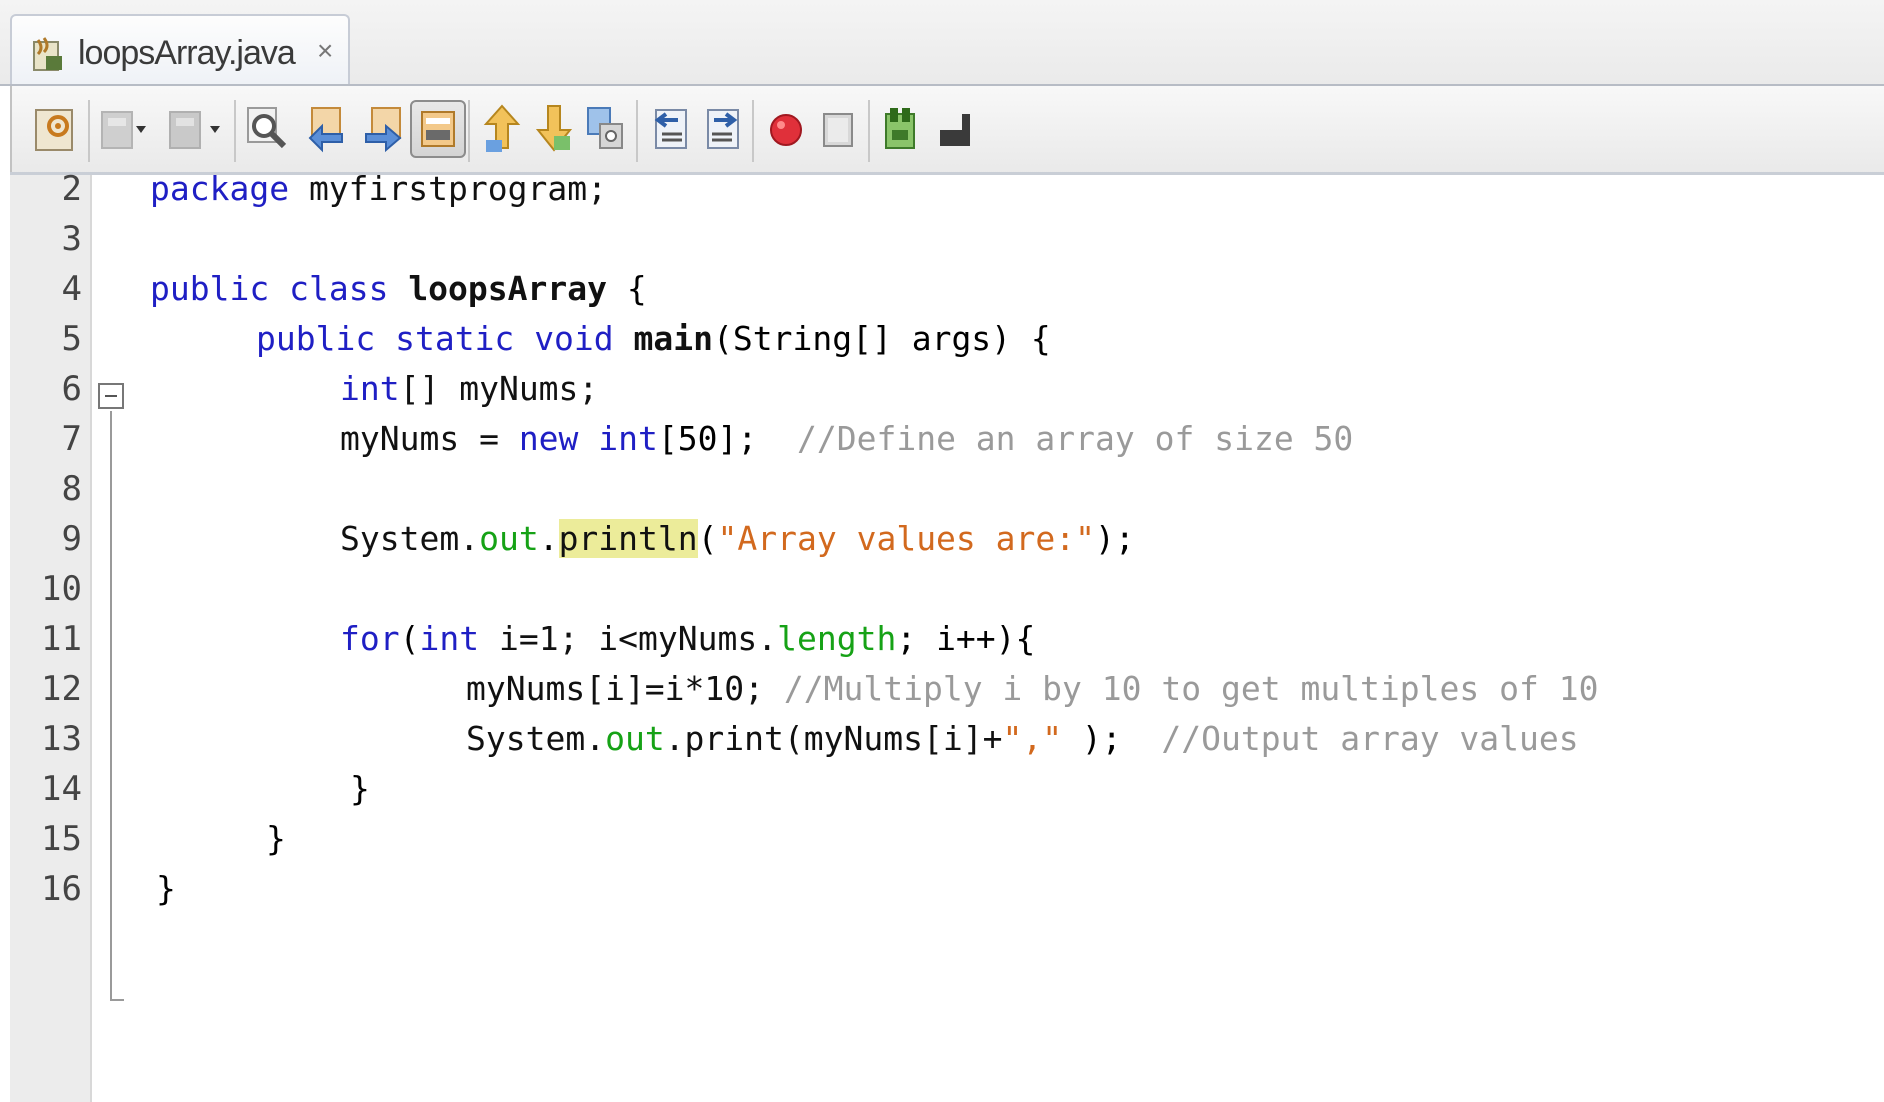 This screenshot has width=1884, height=1102. I want to click on punctuation: ., so click(548, 538).